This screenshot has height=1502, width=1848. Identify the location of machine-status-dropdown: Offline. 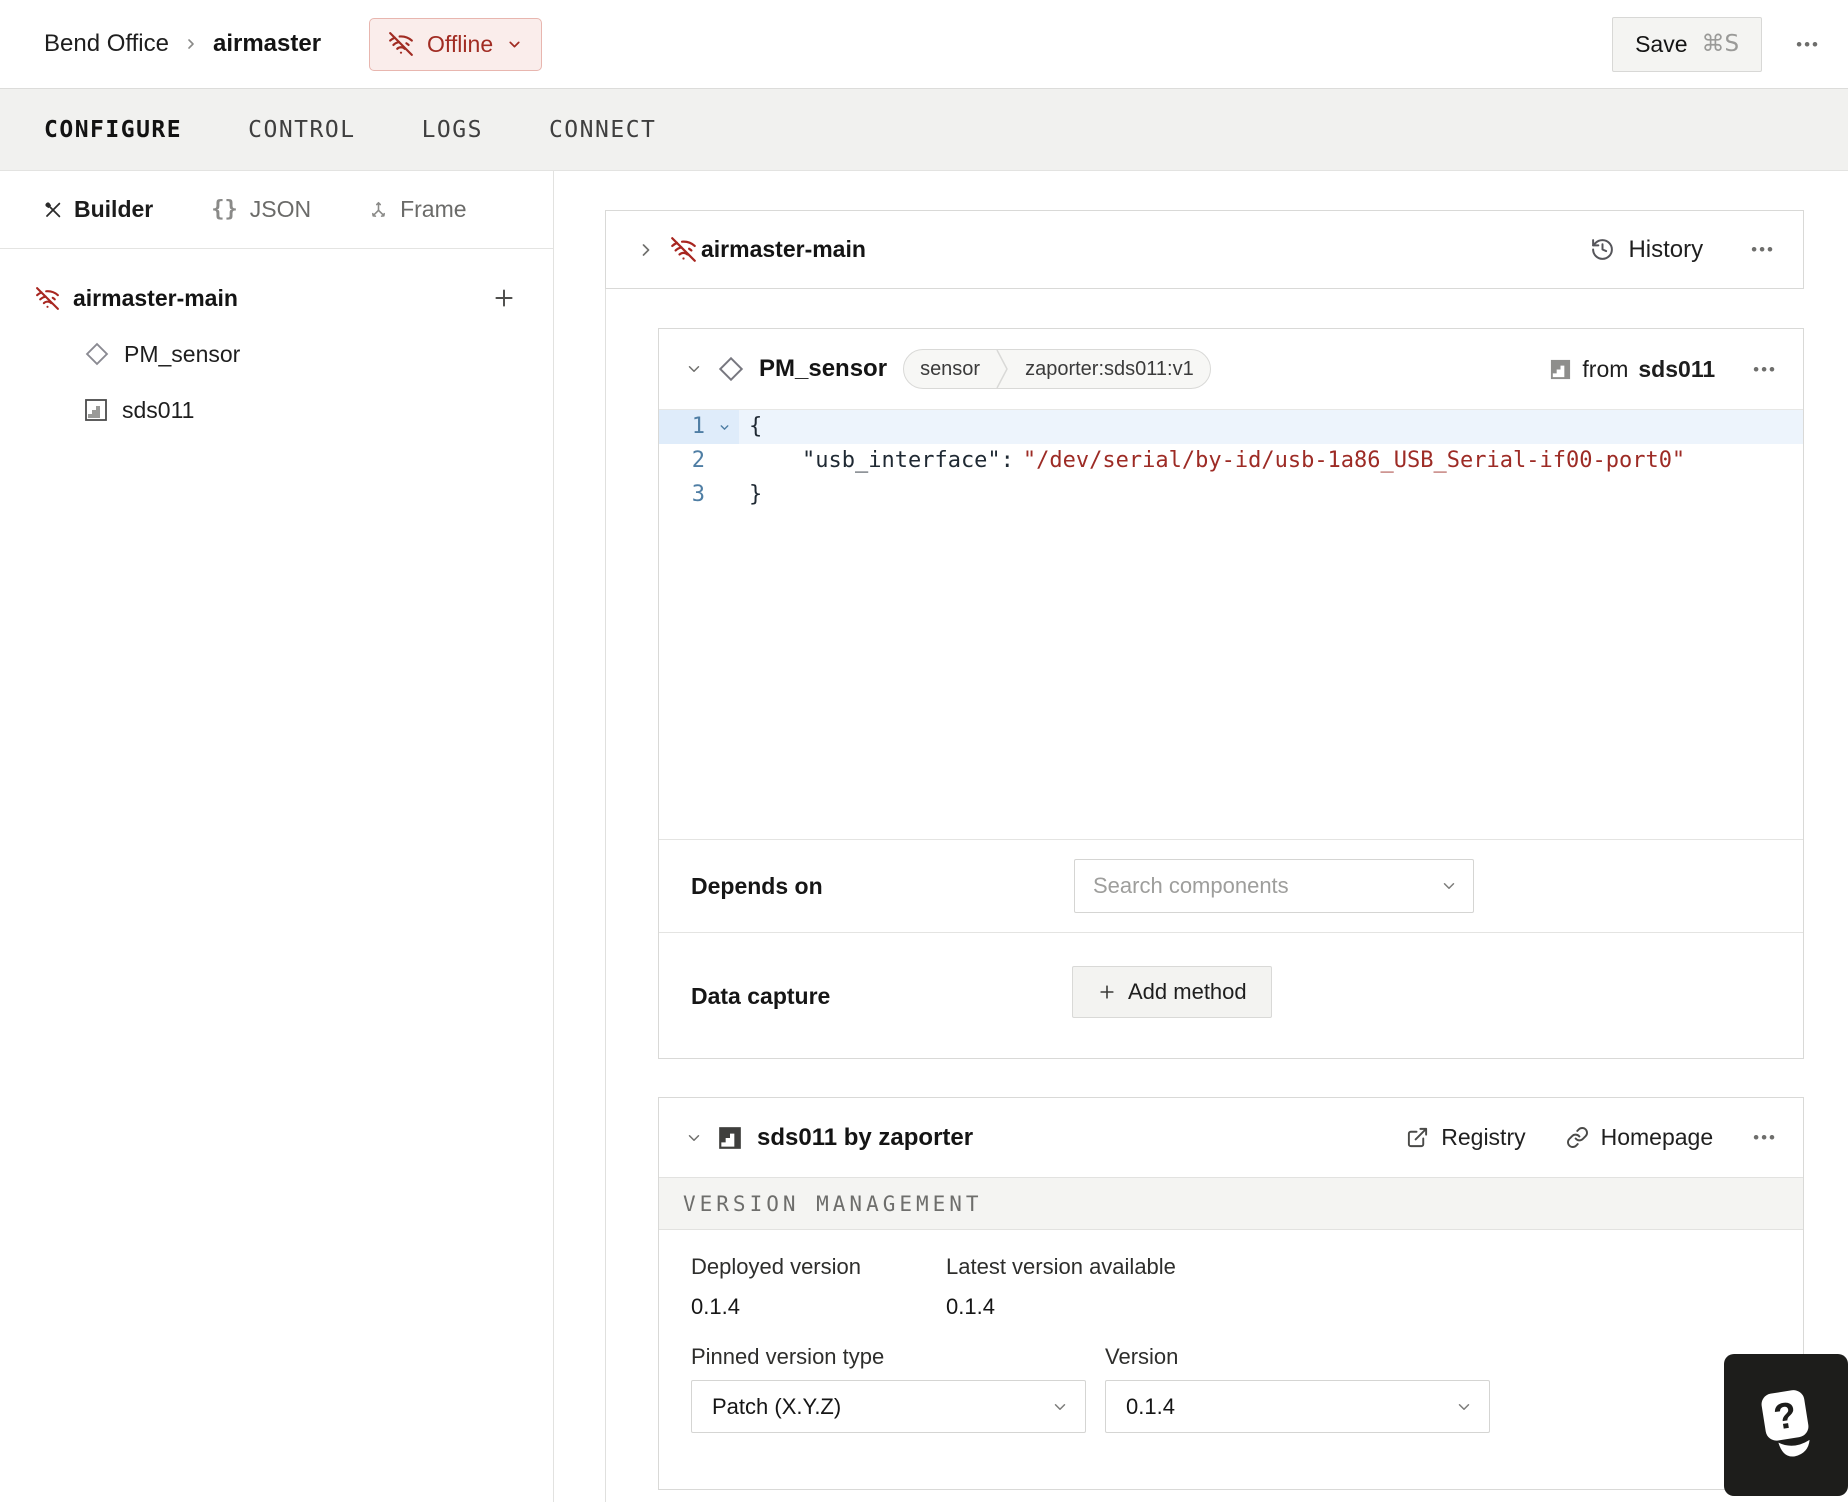
(456, 44).